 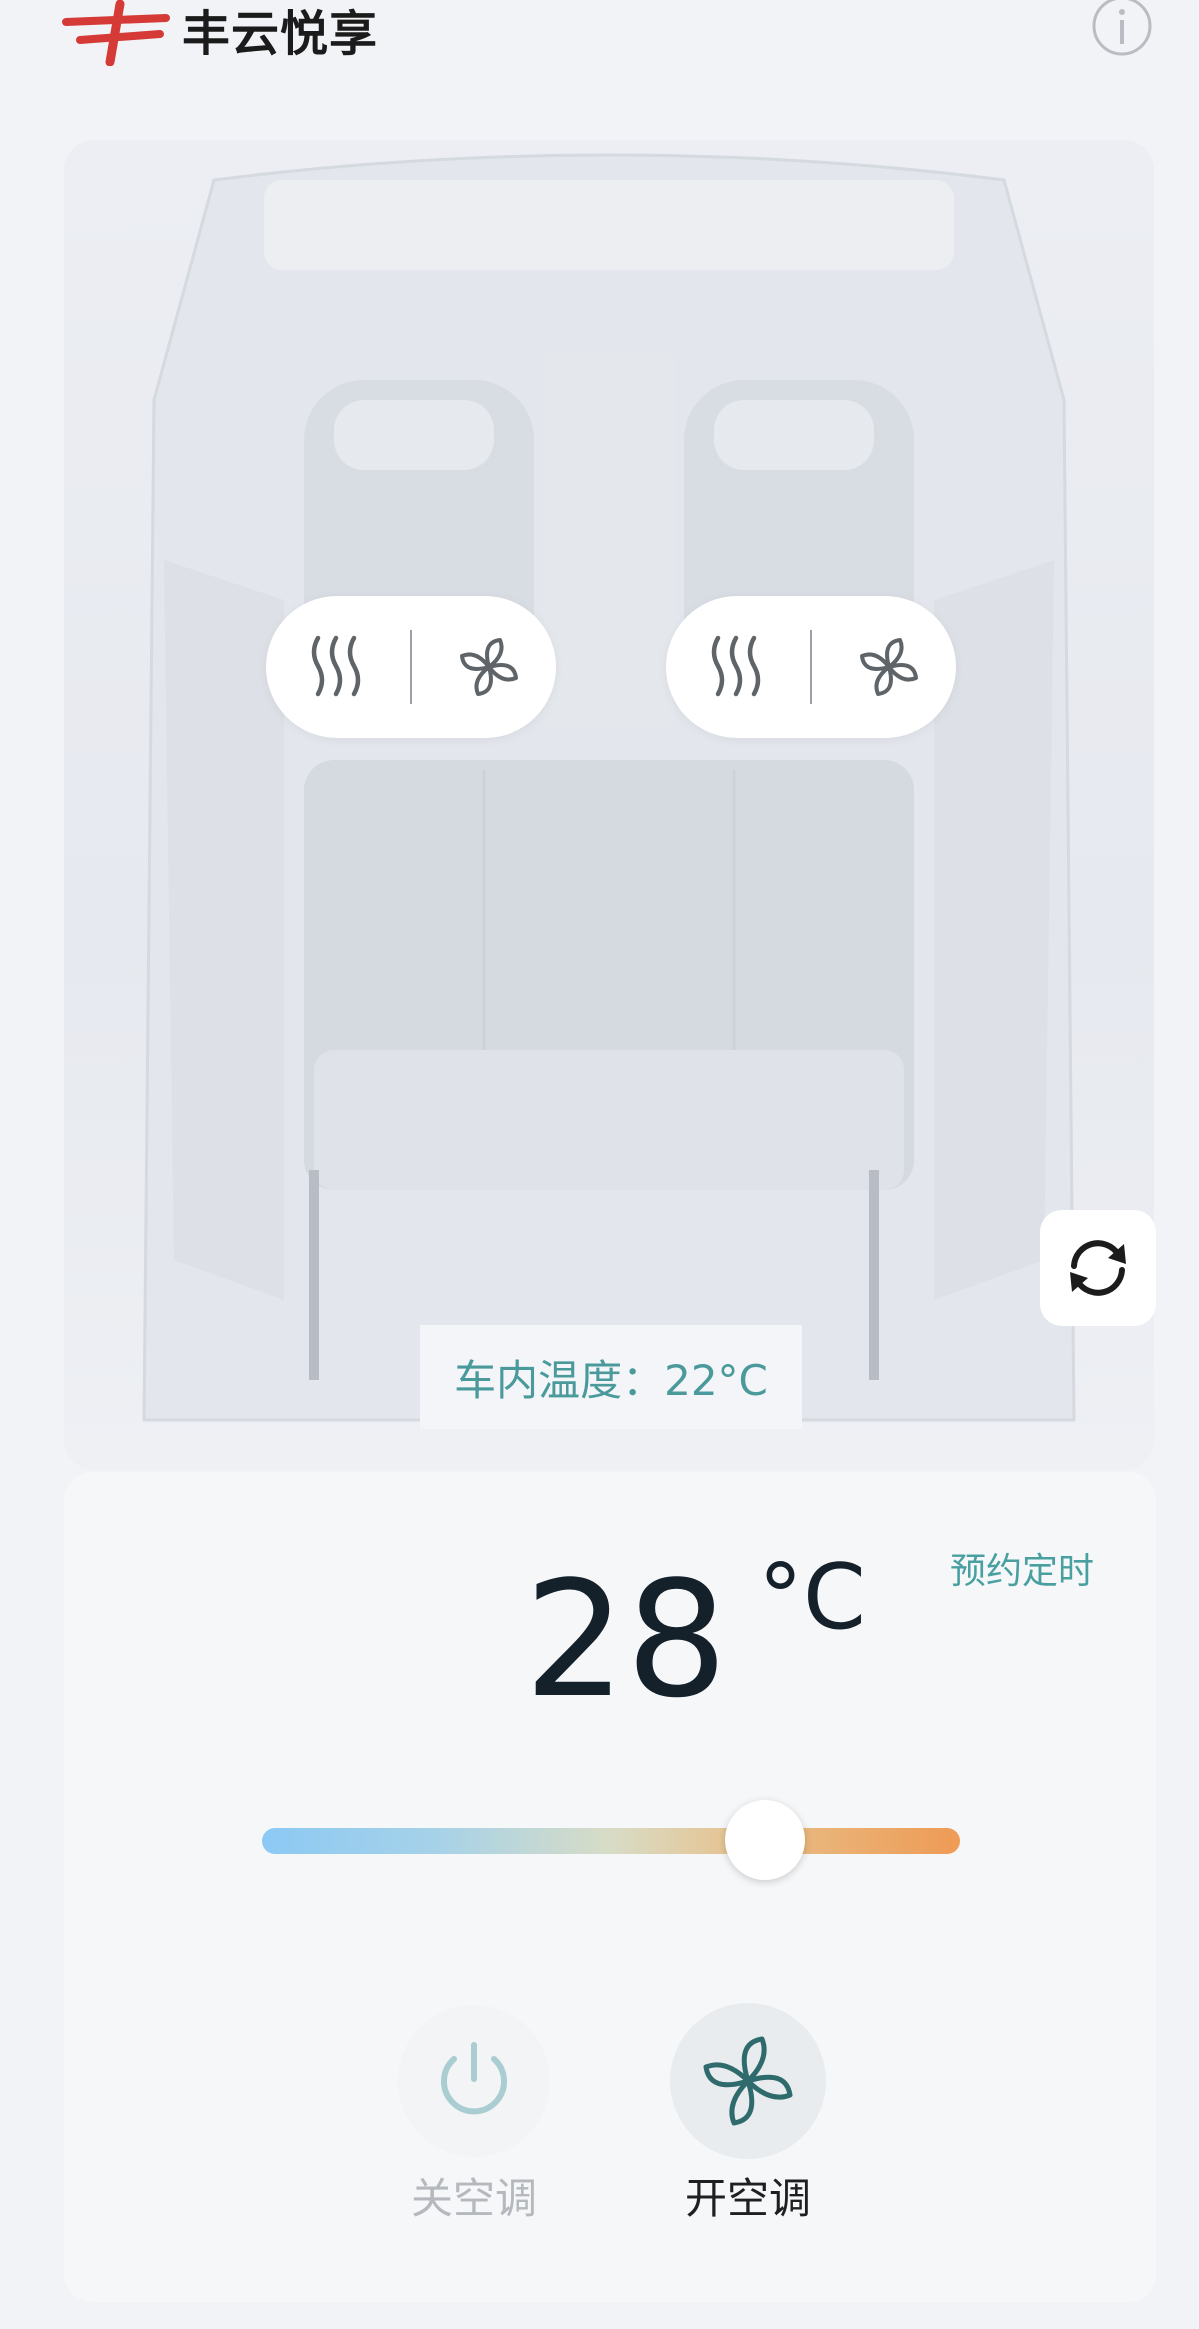 What do you see at coordinates (1122, 28) in the screenshot?
I see `info-icon` at bounding box center [1122, 28].